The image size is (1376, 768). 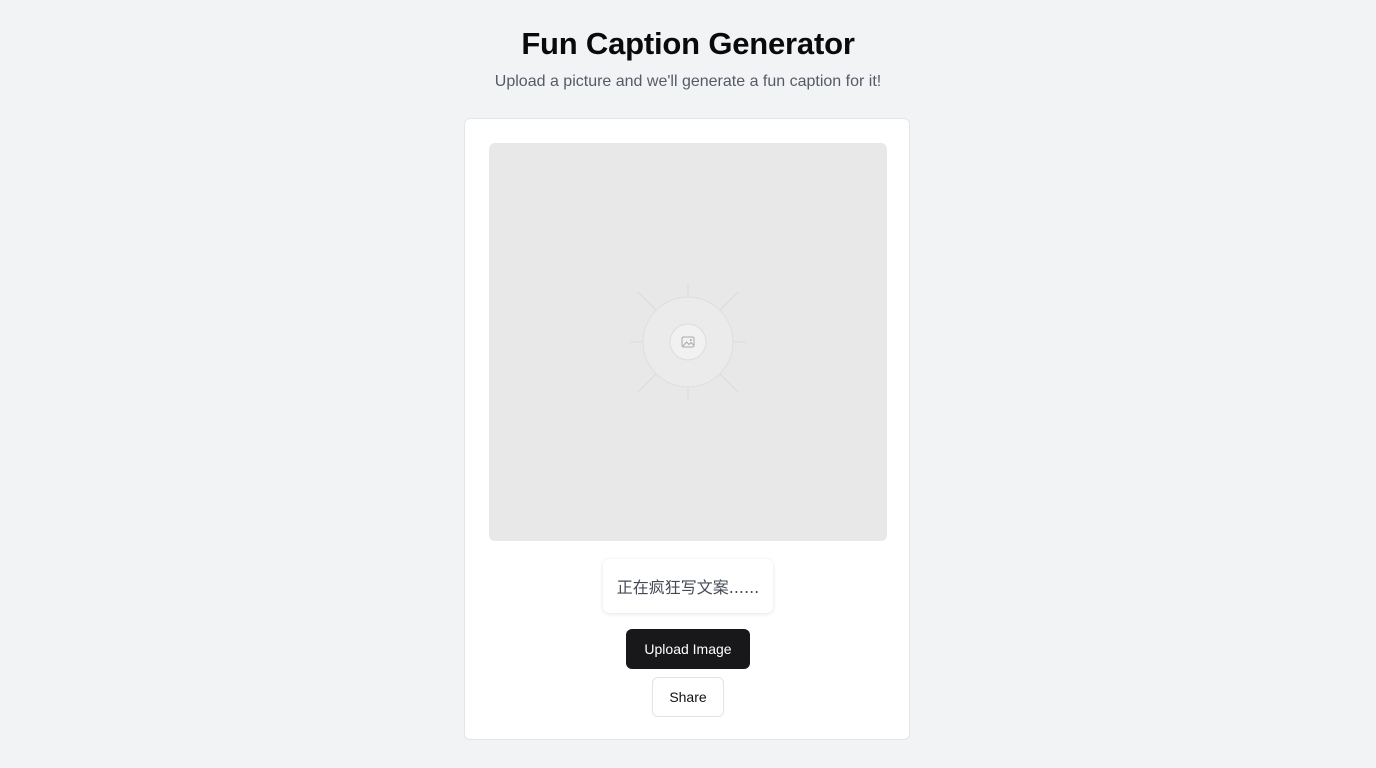 I want to click on image-preview-area, so click(x=688, y=342).